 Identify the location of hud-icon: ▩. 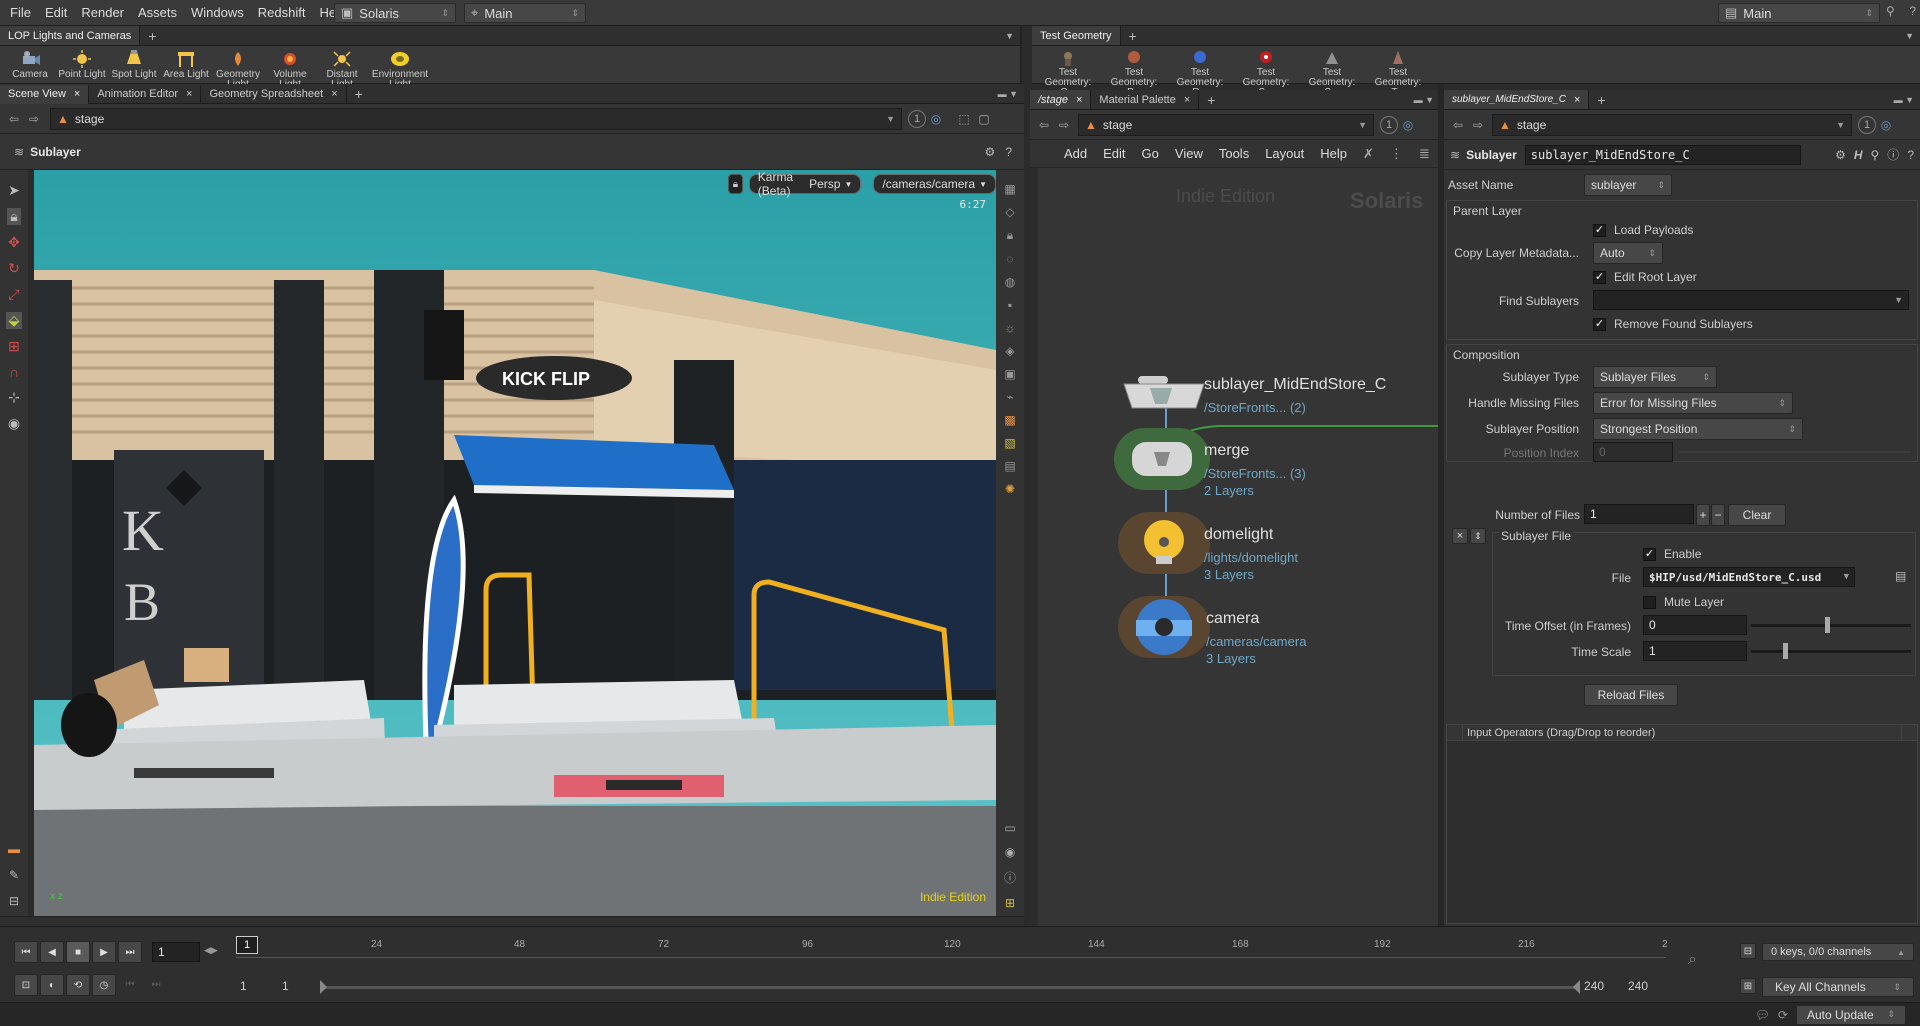
(1009, 420).